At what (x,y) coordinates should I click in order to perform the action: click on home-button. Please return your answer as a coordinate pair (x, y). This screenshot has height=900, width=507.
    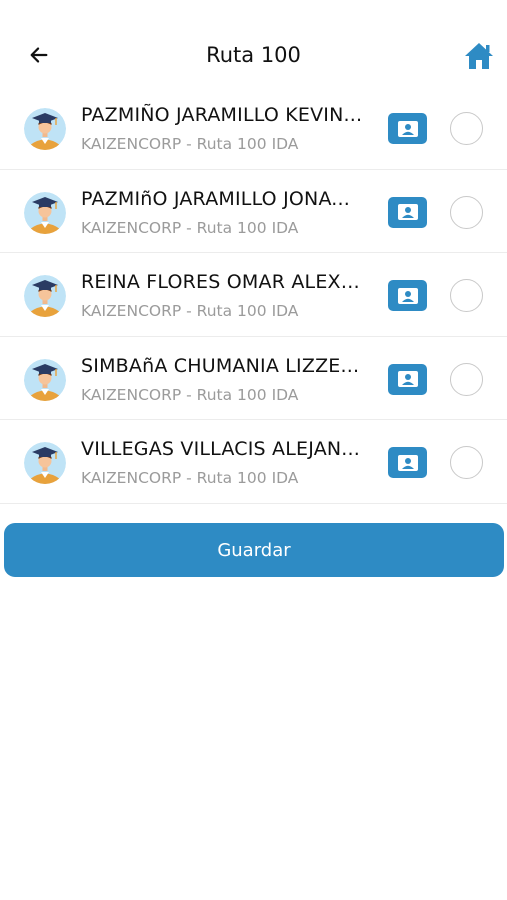
    Looking at the image, I should click on (479, 56).